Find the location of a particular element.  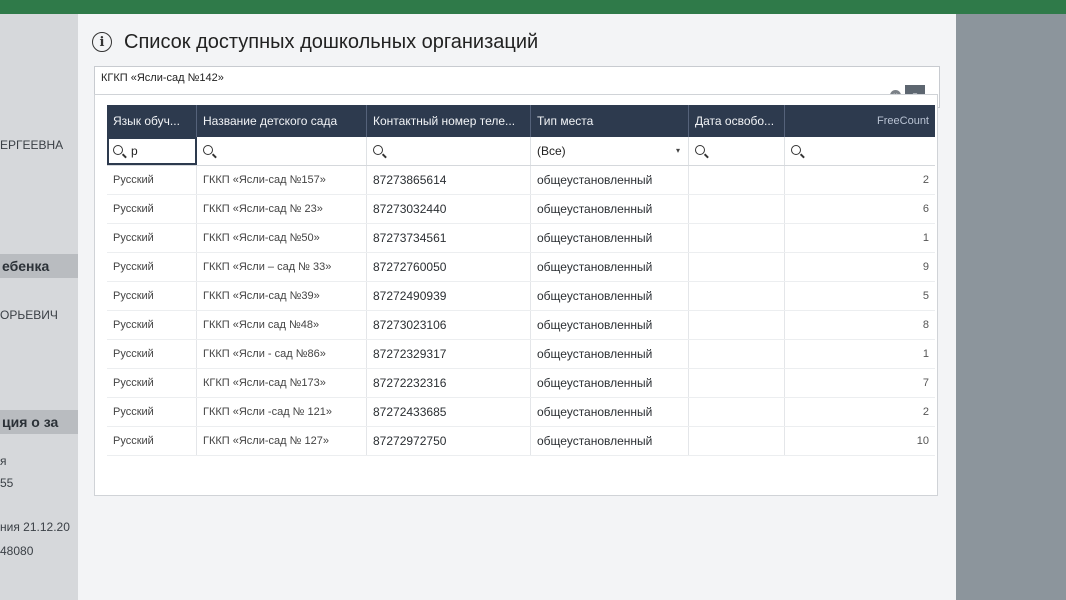

cell-free-count: 7 is located at coordinates (925, 383).